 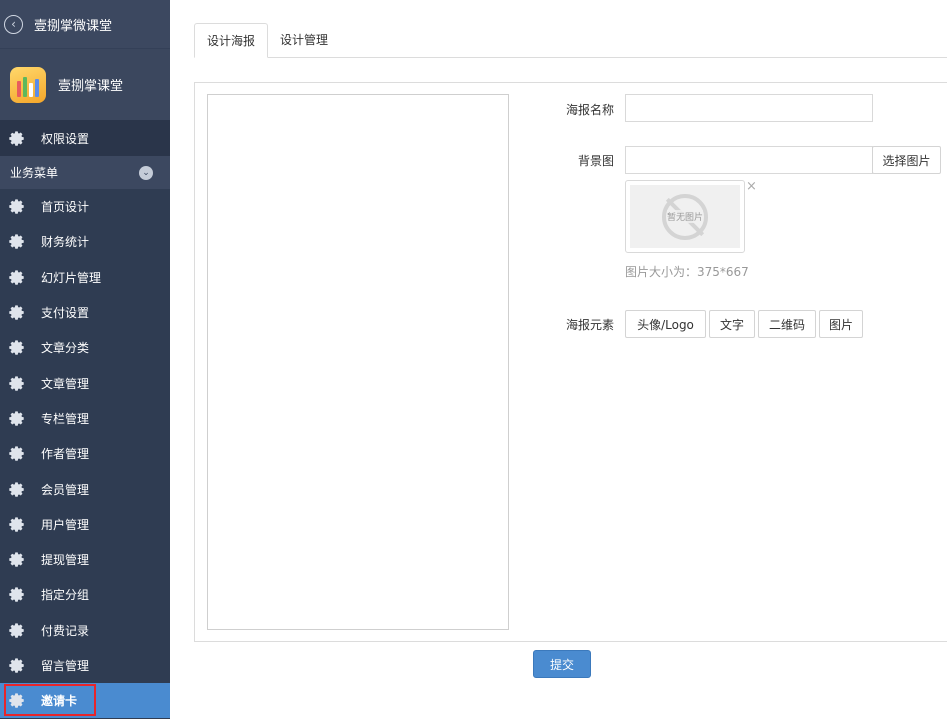 I want to click on submit-button: 提交, so click(x=562, y=664).